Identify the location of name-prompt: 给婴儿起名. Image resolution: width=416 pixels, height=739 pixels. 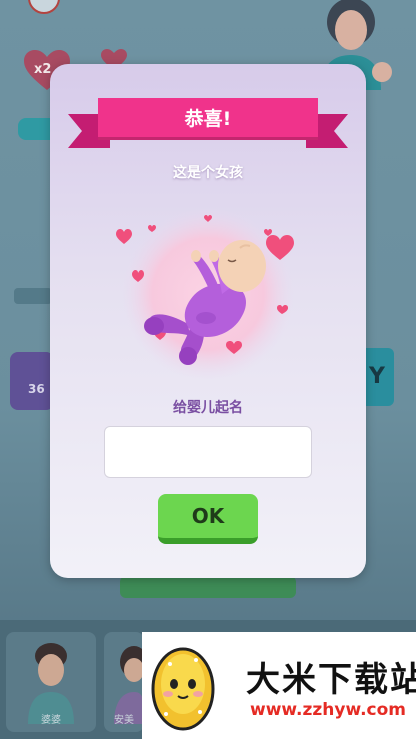
(208, 408).